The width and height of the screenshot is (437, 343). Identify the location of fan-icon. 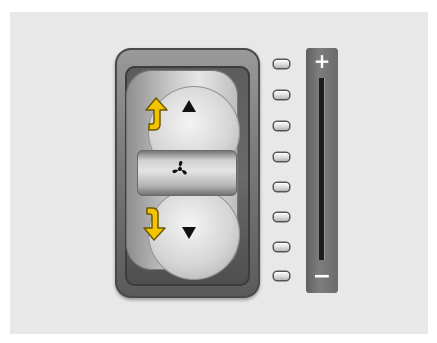
(179, 168).